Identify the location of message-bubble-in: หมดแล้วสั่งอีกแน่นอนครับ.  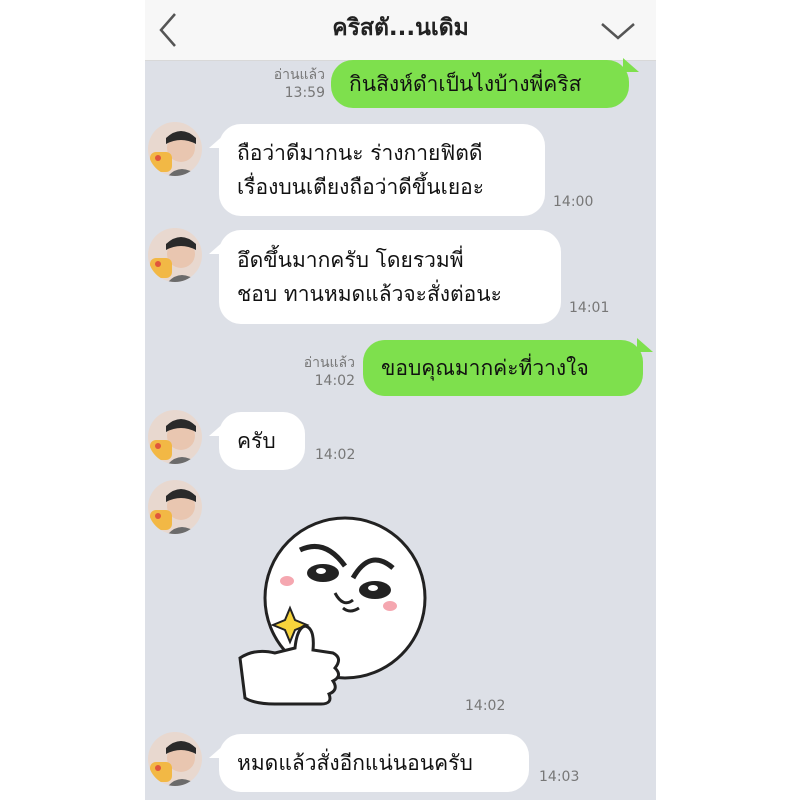
(374, 763).